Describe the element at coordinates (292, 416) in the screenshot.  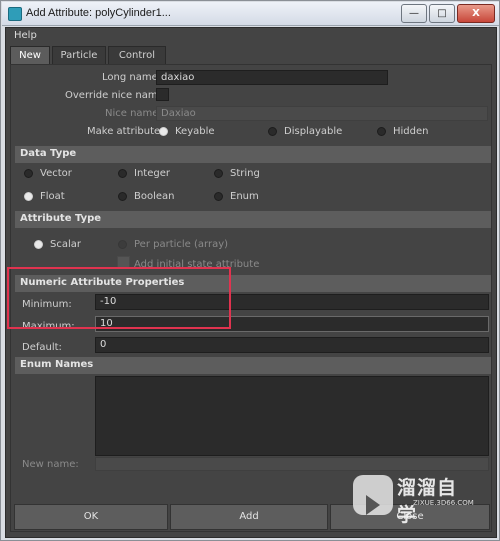
I see `enum-names-list` at that location.